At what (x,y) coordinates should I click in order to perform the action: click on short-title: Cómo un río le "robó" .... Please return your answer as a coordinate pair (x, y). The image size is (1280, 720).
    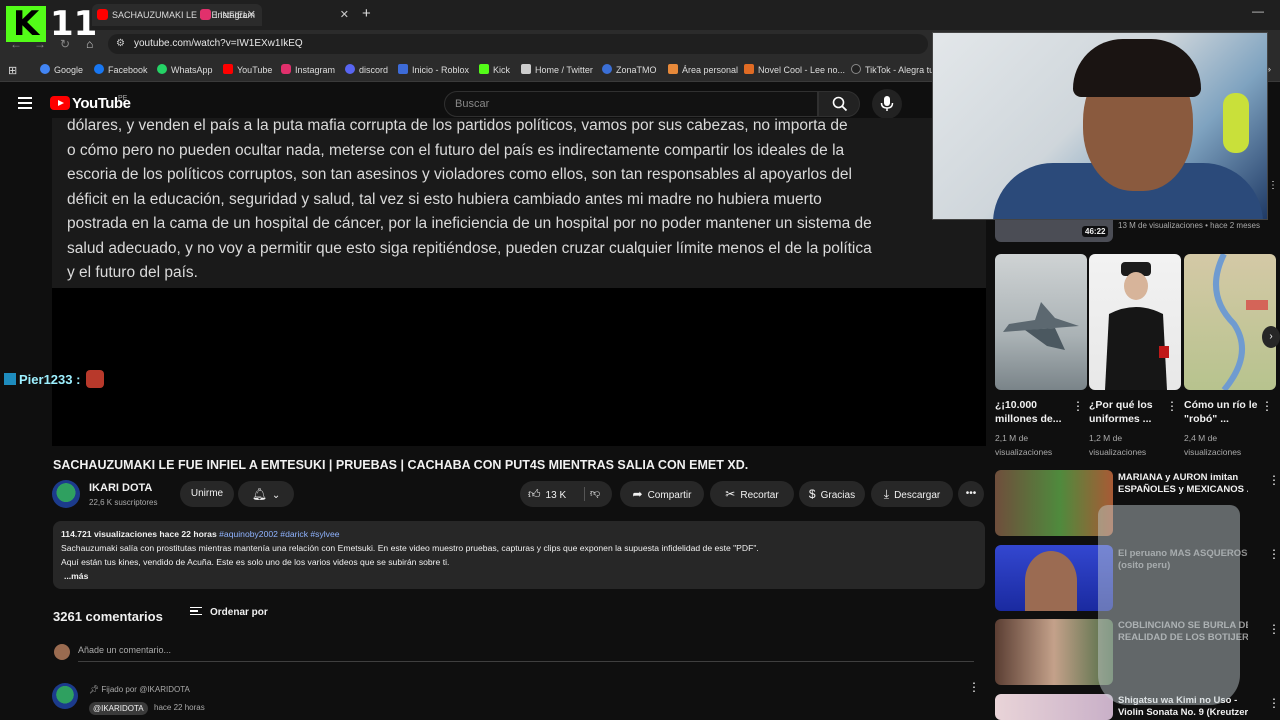
    Looking at the image, I should click on (1222, 412).